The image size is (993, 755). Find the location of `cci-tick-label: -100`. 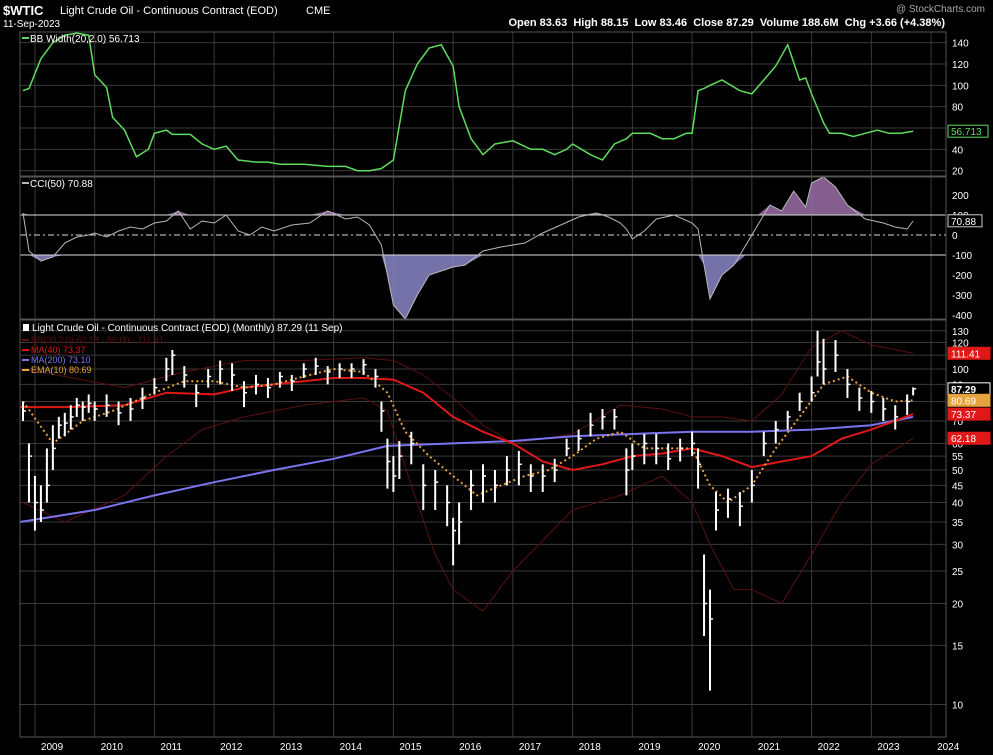

cci-tick-label: -100 is located at coordinates (962, 256).